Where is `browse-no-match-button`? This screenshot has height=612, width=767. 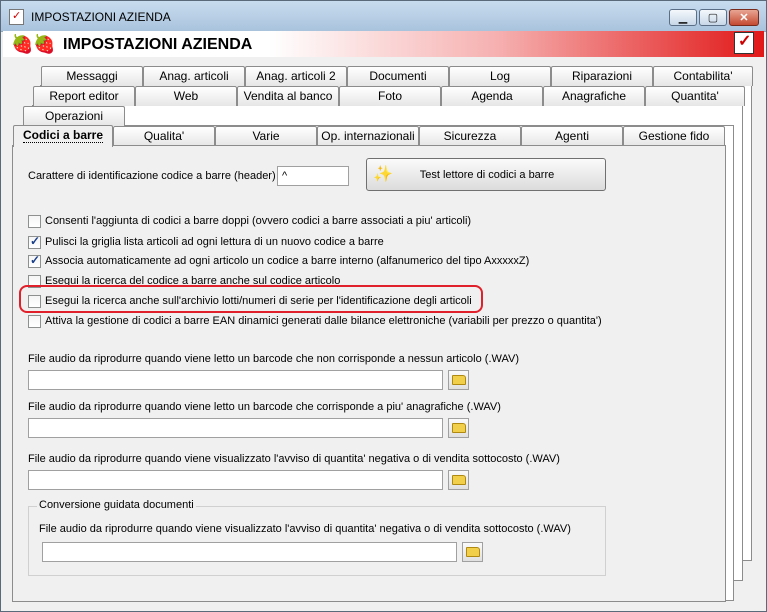 browse-no-match-button is located at coordinates (458, 380).